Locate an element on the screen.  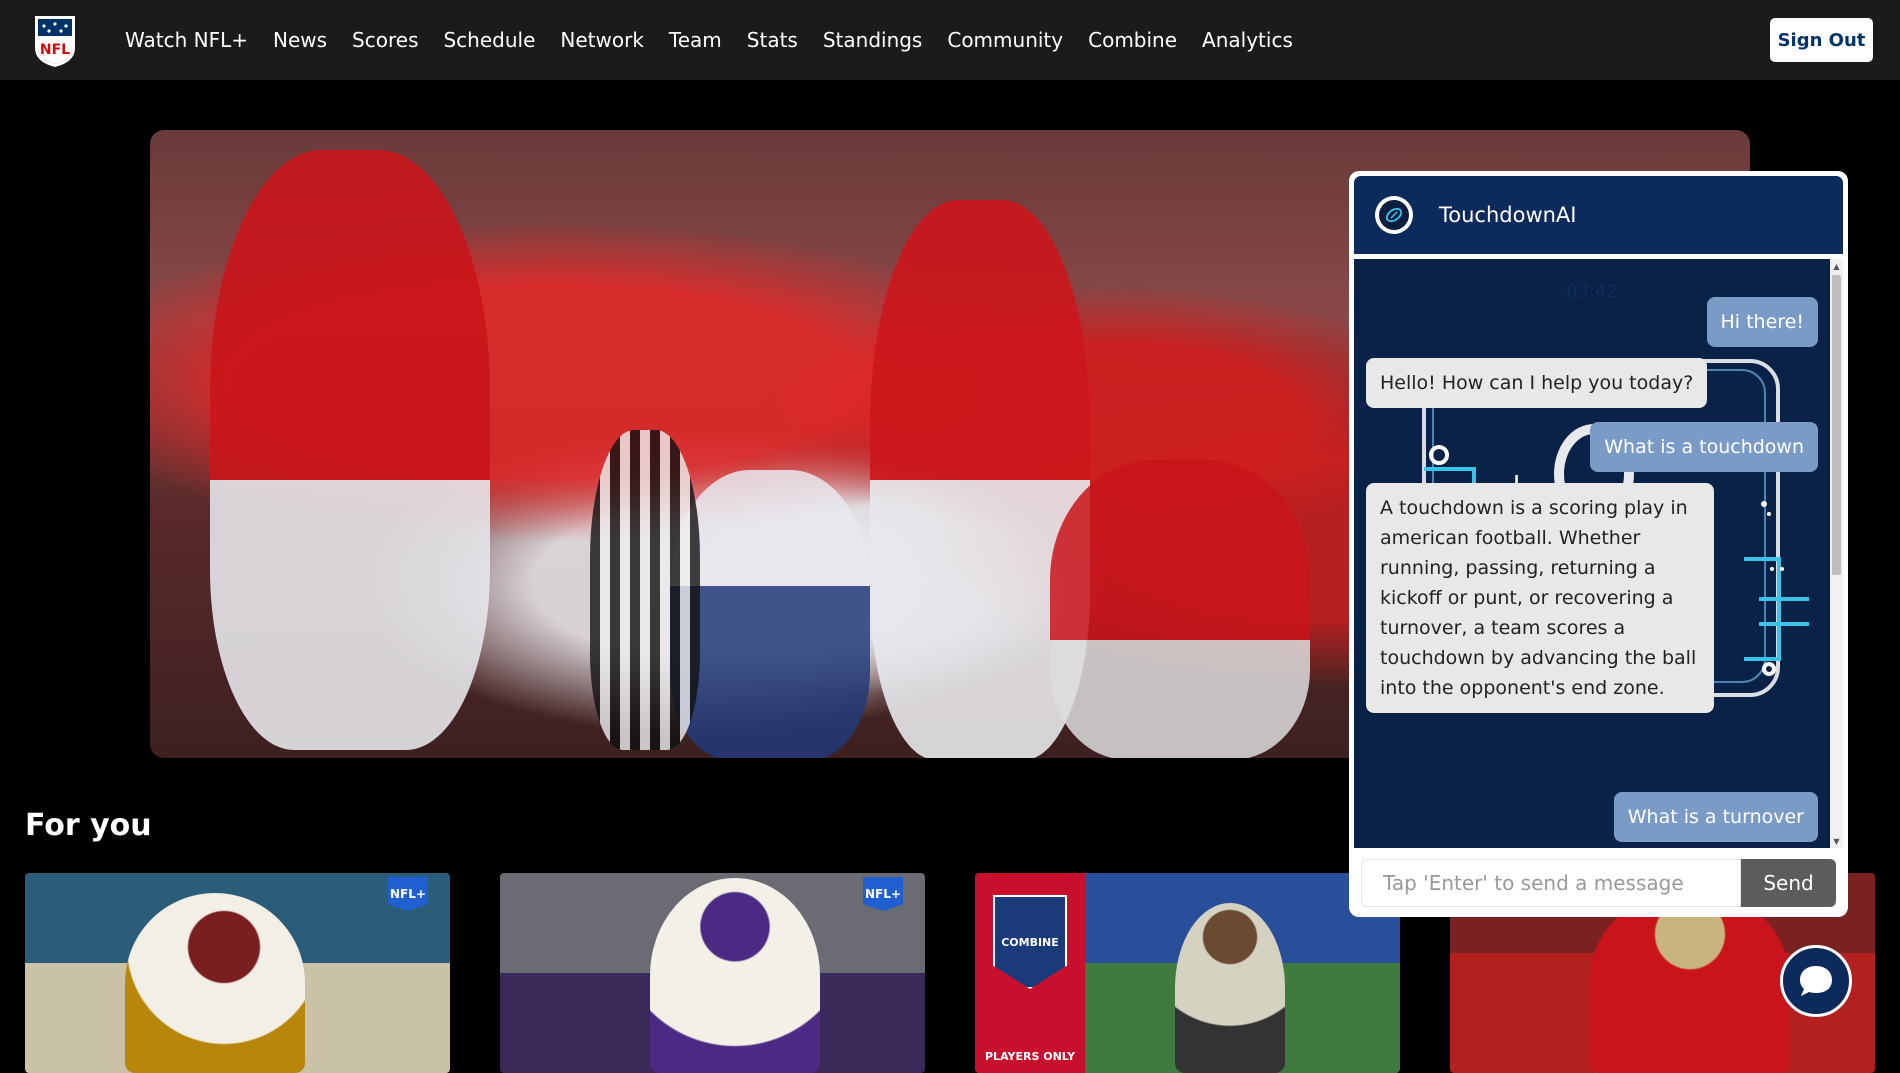
chat-toggle-button is located at coordinates (1816, 981).